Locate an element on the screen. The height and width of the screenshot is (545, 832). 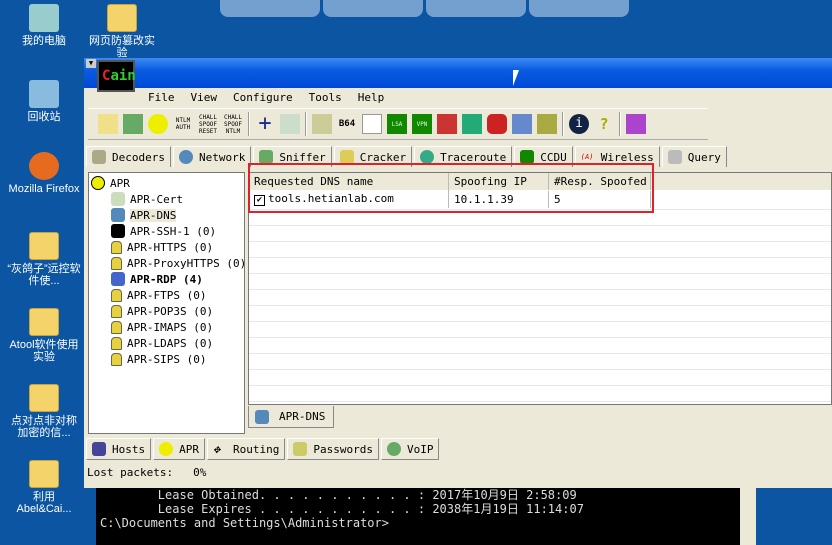
tree-root-apr: APR is located at coordinates (166, 183).